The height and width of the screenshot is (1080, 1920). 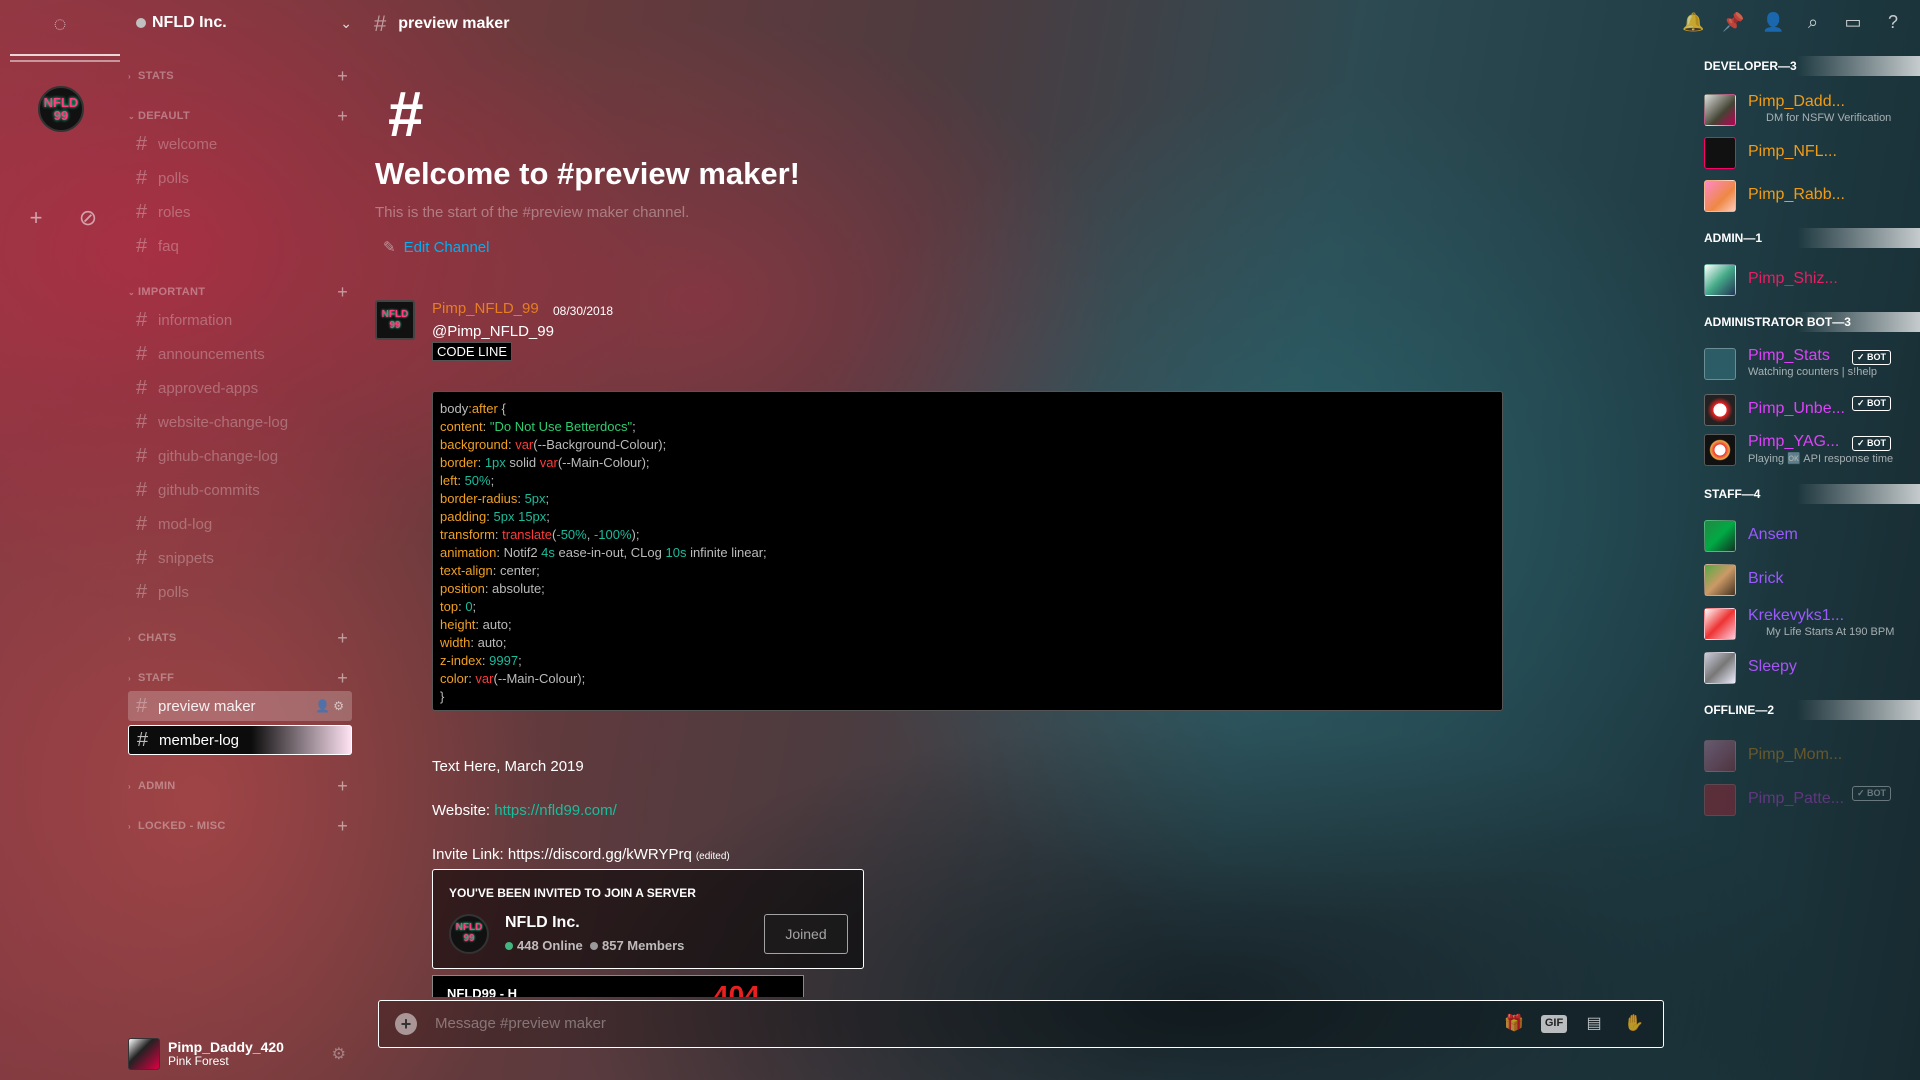 What do you see at coordinates (485, 308) in the screenshot?
I see `message-author: Pimp_NFLD_99` at bounding box center [485, 308].